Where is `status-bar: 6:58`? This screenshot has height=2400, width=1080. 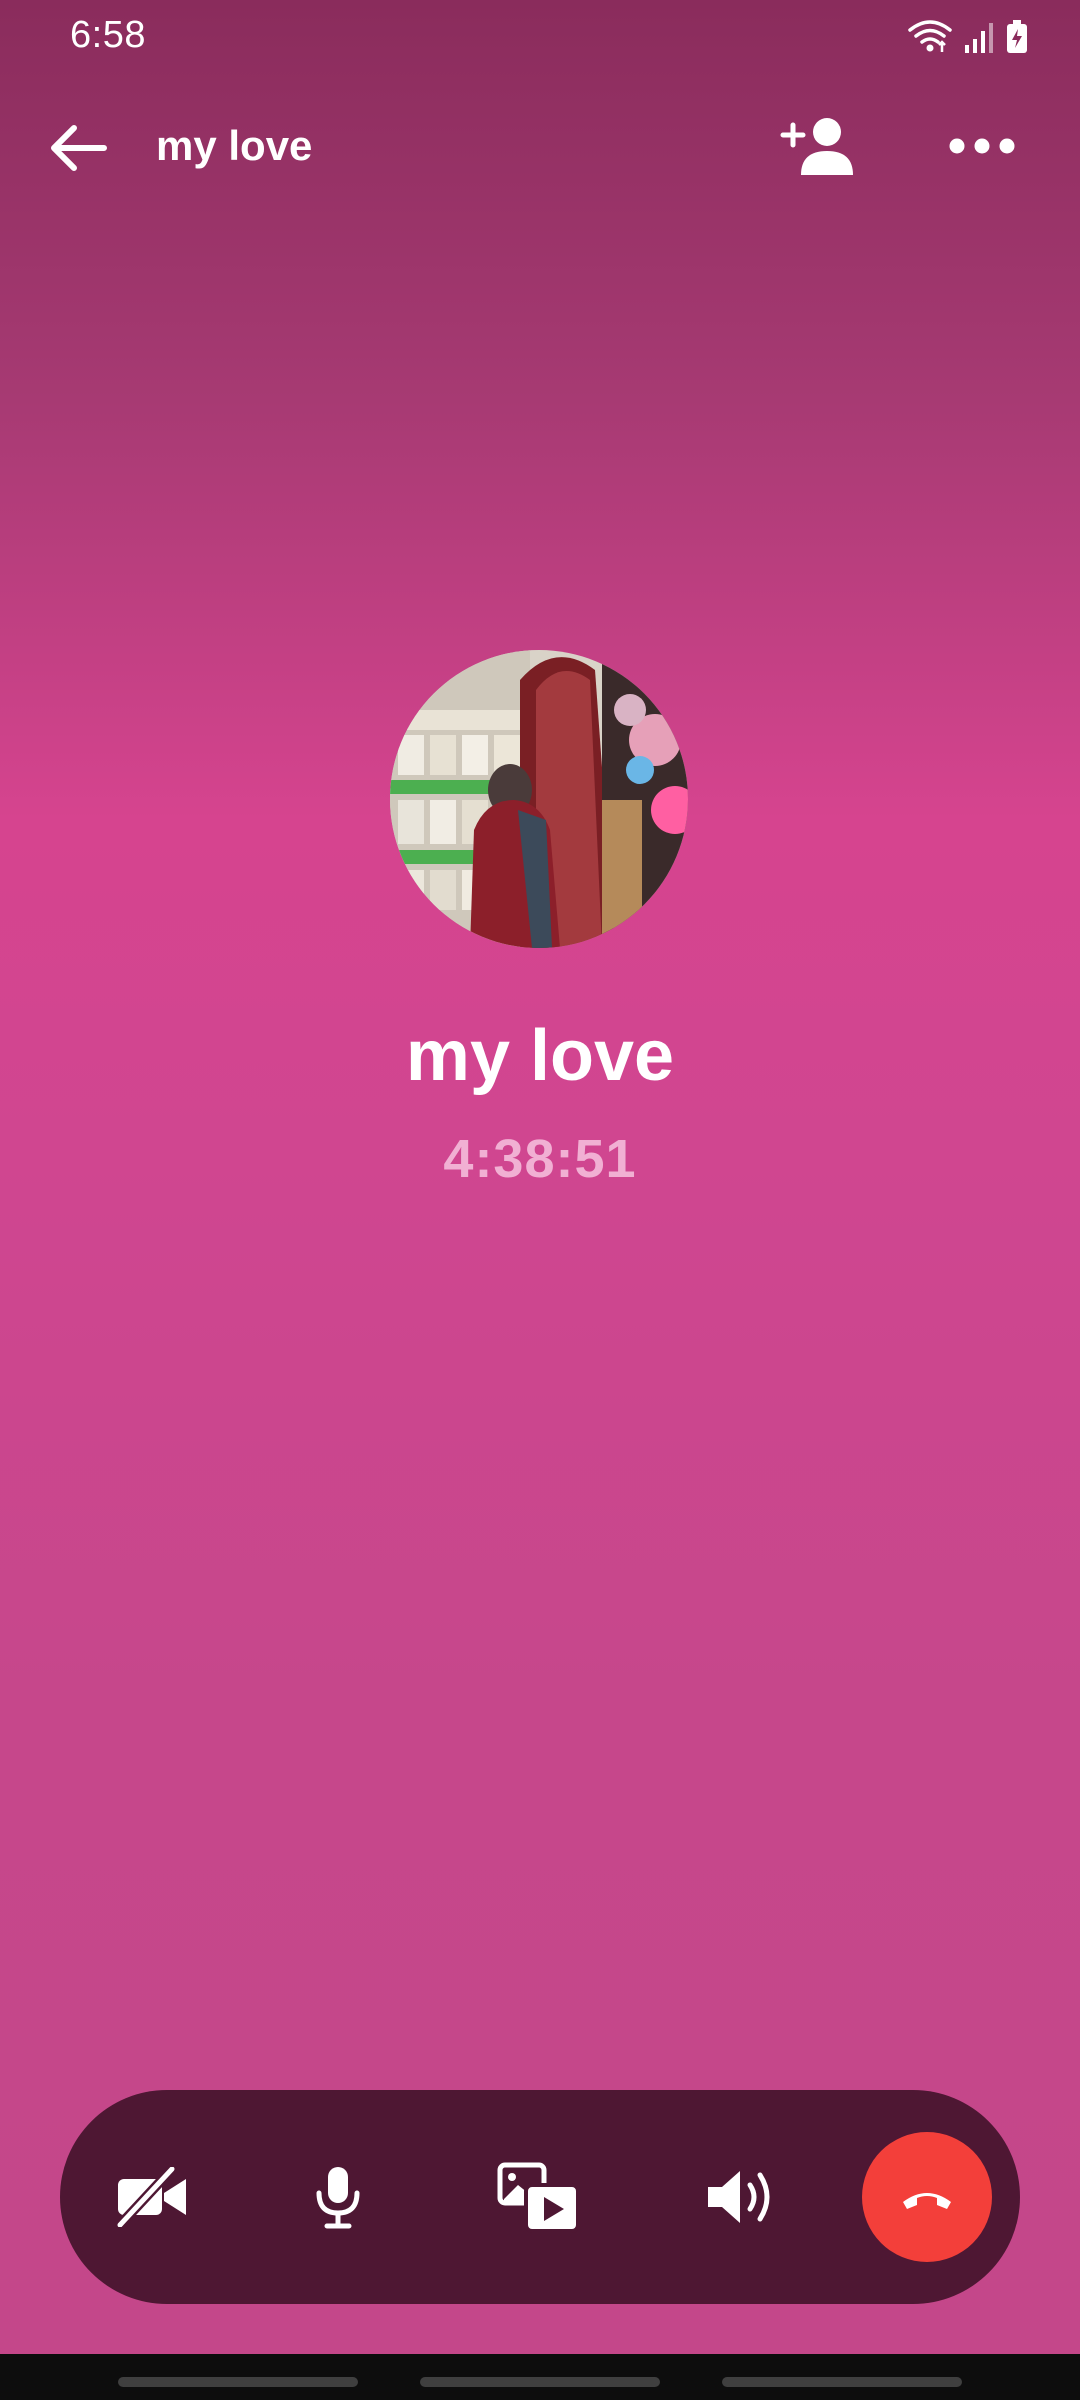
status-bar: 6:58 is located at coordinates (540, 38).